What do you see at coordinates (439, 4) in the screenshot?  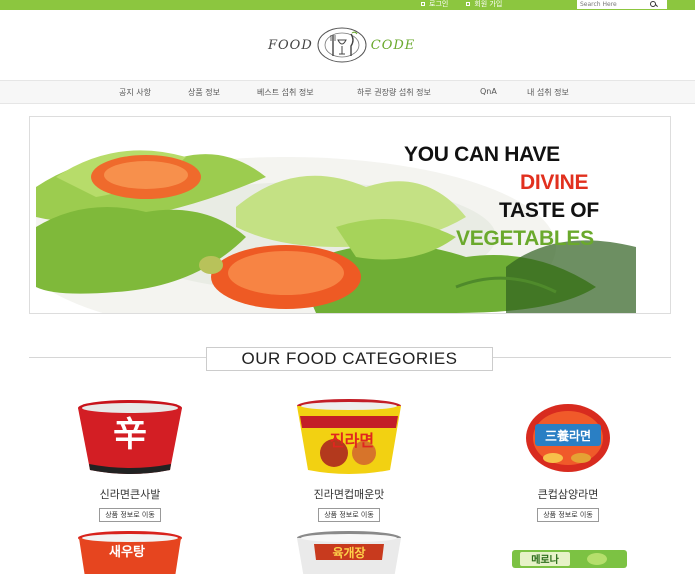 I see `login-label: 로그인` at bounding box center [439, 4].